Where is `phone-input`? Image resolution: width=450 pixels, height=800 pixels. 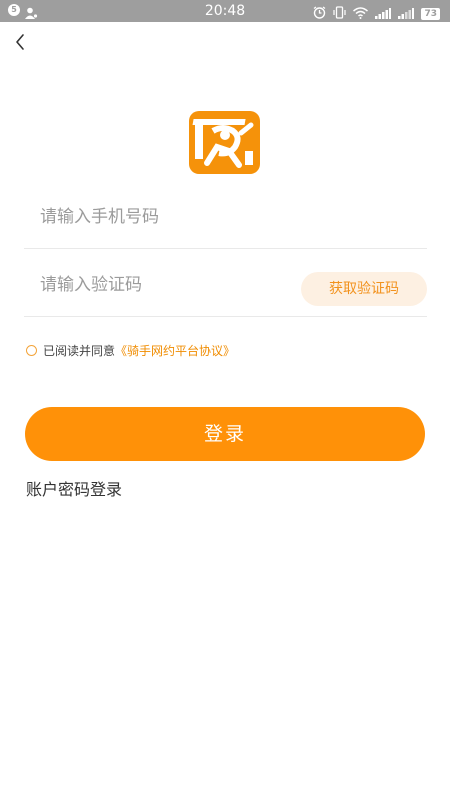 phone-input is located at coordinates (170, 217).